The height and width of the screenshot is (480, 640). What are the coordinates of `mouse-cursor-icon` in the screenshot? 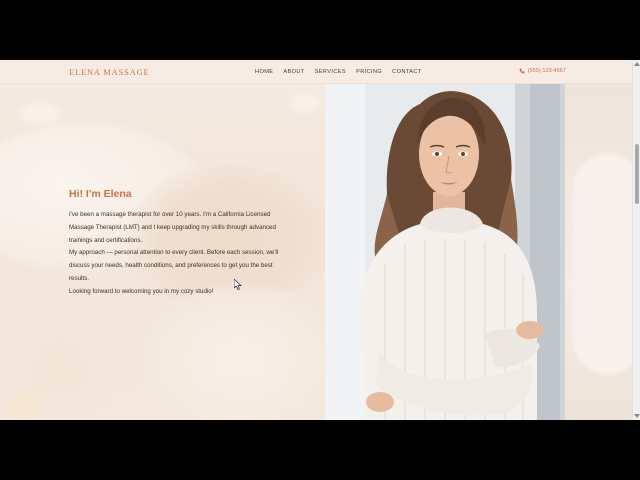 It's located at (238, 284).